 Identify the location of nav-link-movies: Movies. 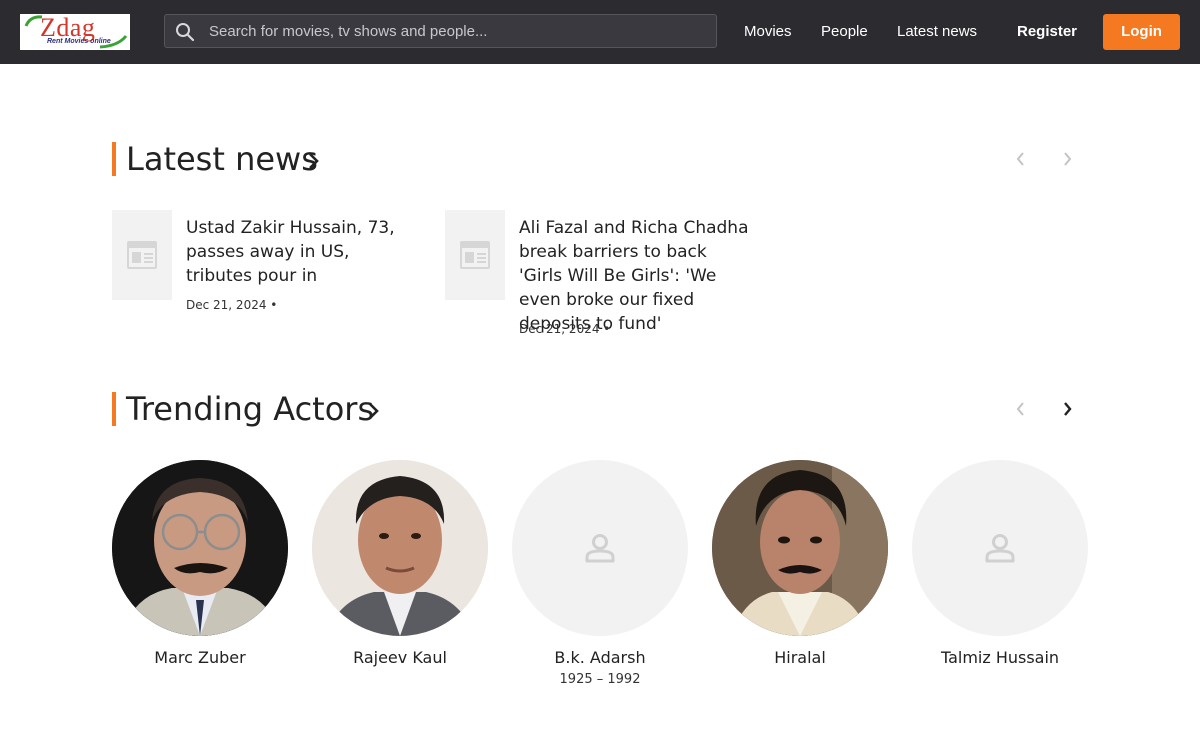
(768, 32).